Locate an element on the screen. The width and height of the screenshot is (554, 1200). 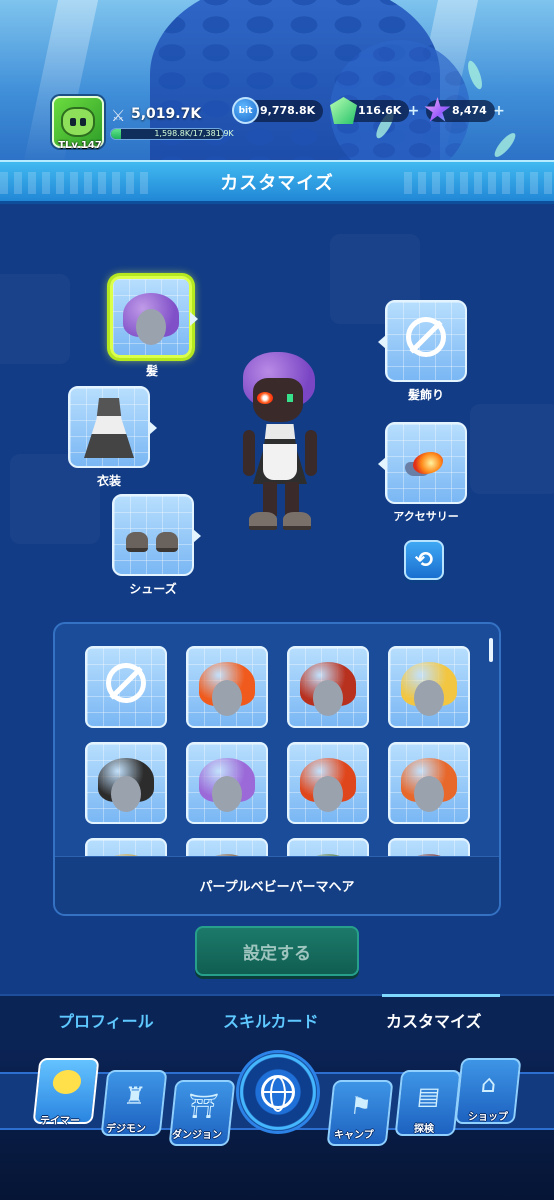
stars-value: 8,474 is located at coordinates (469, 110).